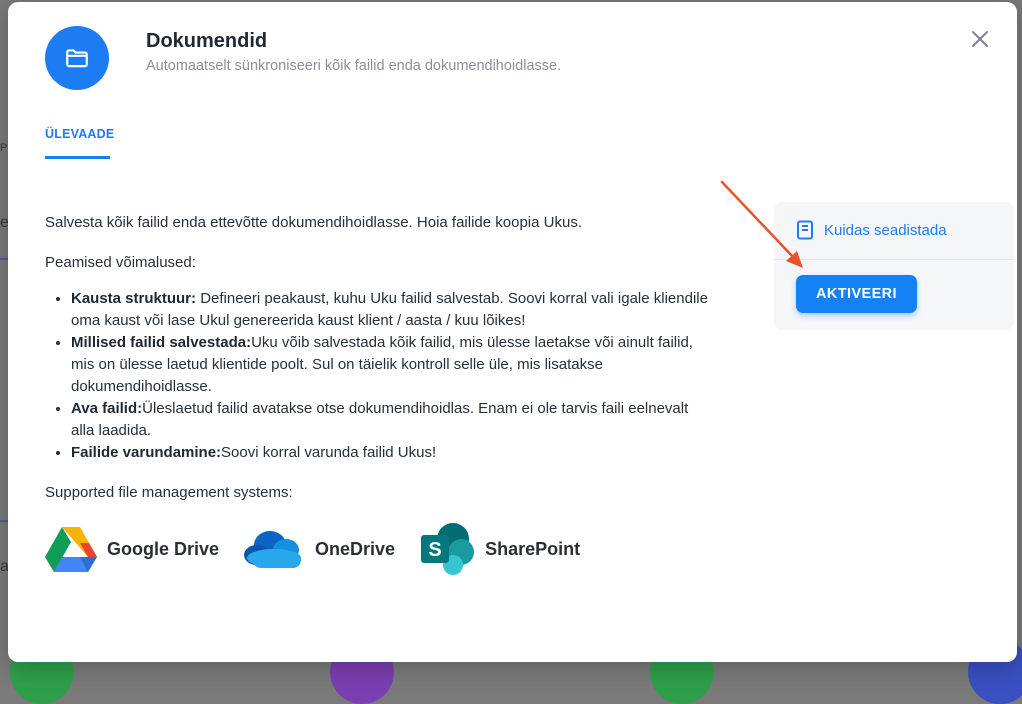 This screenshot has height=704, width=1022. What do you see at coordinates (207, 41) in the screenshot?
I see `modal-title: Dokumendid` at bounding box center [207, 41].